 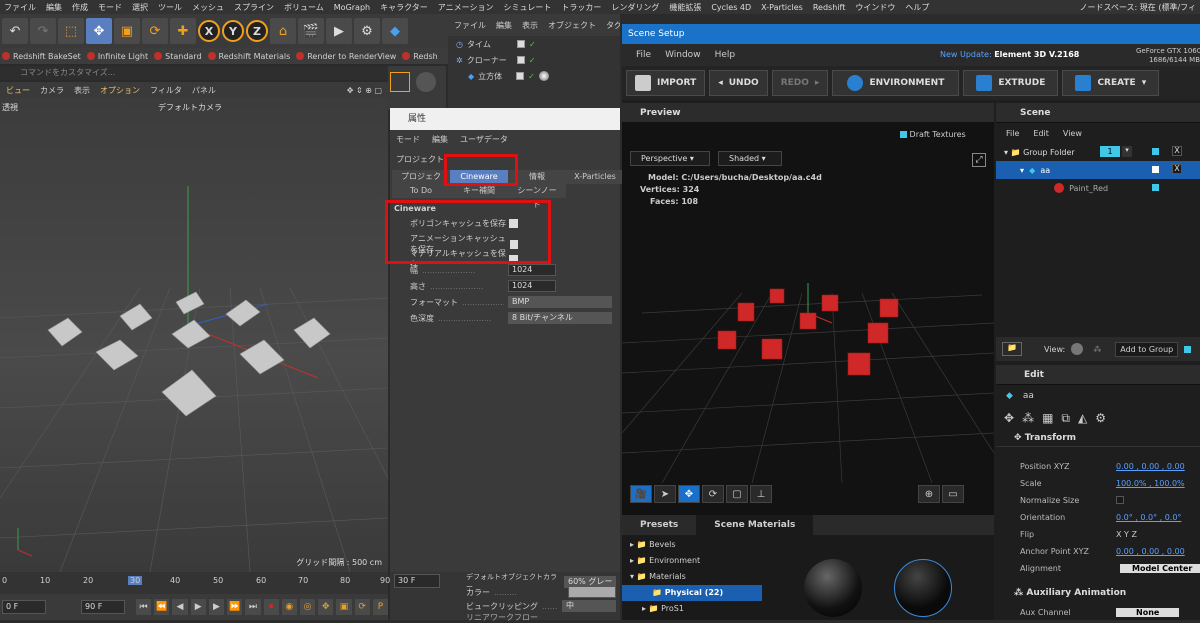 I want to click on menu-xparticles: X-Particles, so click(x=782, y=7).